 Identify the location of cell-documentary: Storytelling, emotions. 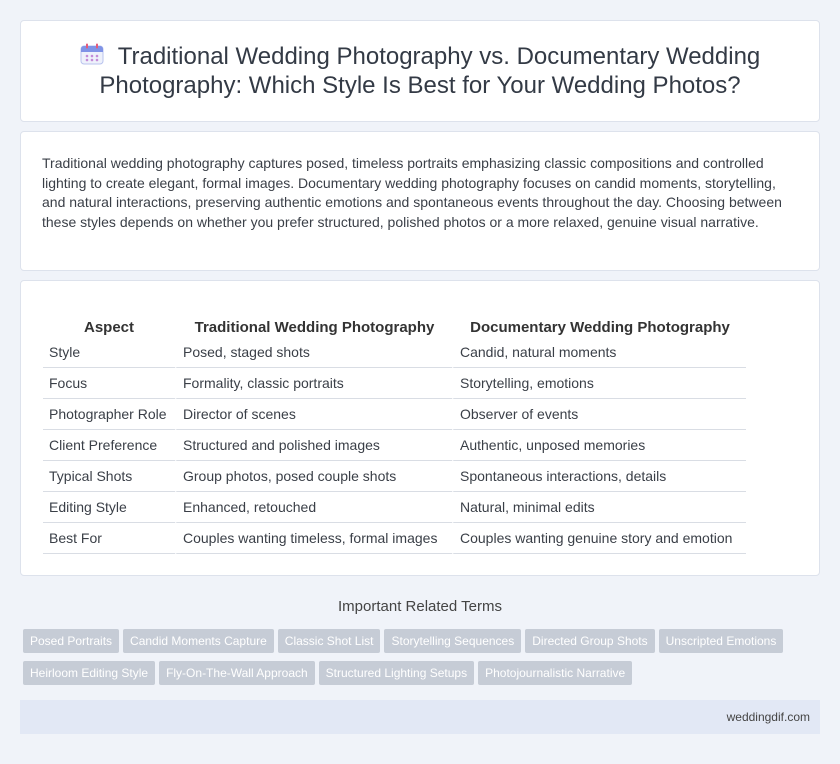
(599, 383).